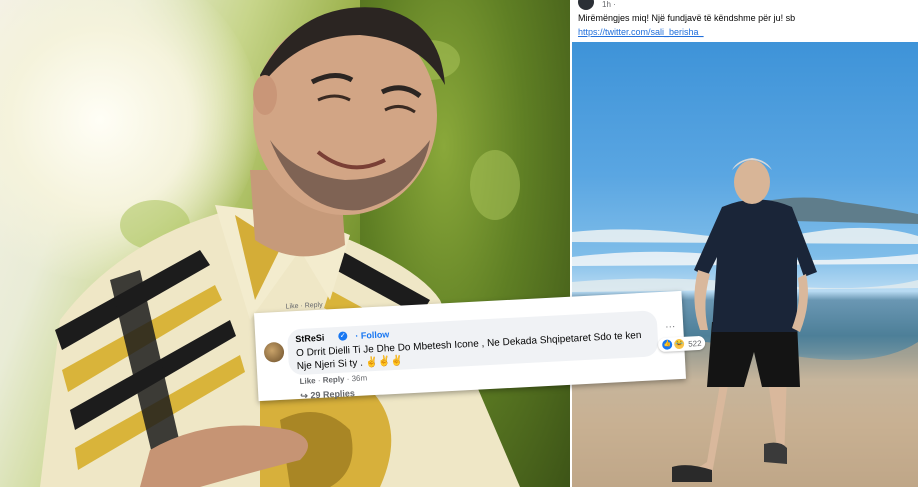  I want to click on reply-arrow-icon: ↪, so click(304, 395).